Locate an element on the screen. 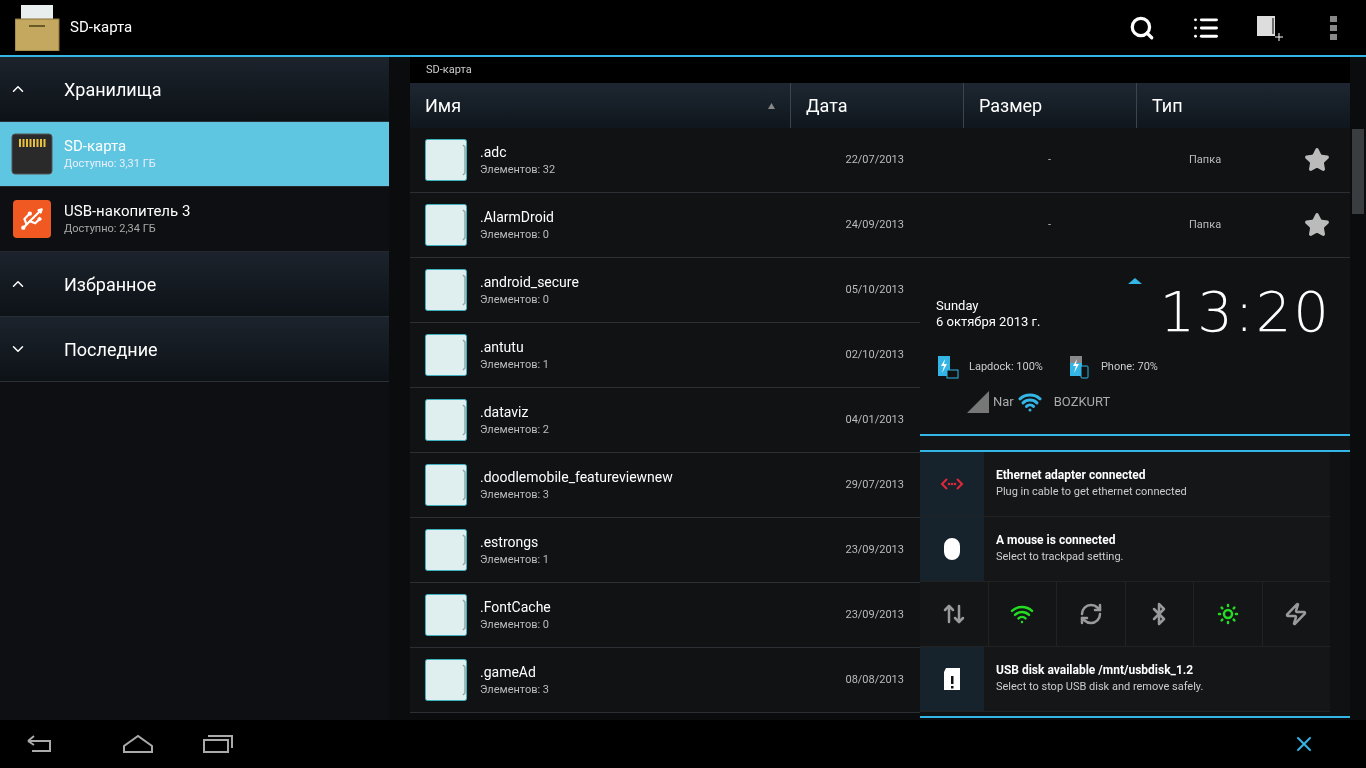  sort-arrow-icon is located at coordinates (771, 105).